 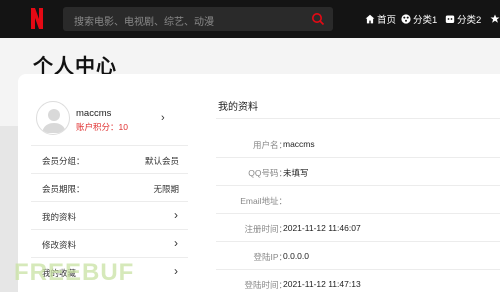 I want to click on menu-my-profile: 我的资料 ›, so click(x=109, y=215).